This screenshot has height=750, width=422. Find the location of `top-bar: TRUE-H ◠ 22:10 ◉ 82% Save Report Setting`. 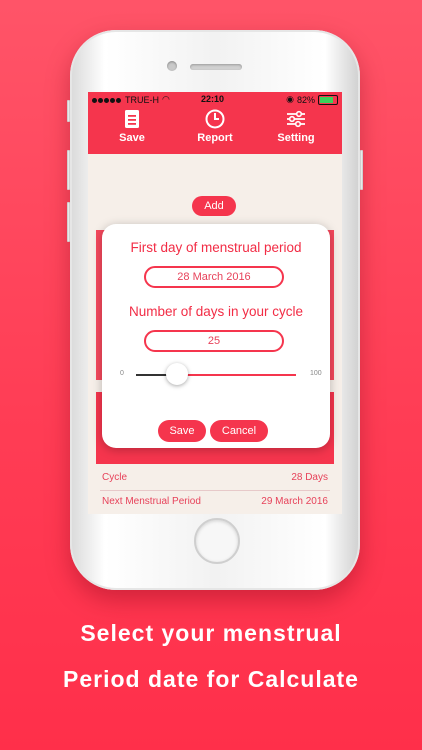

top-bar: TRUE-H ◠ 22:10 ◉ 82% Save Report Setting is located at coordinates (215, 123).